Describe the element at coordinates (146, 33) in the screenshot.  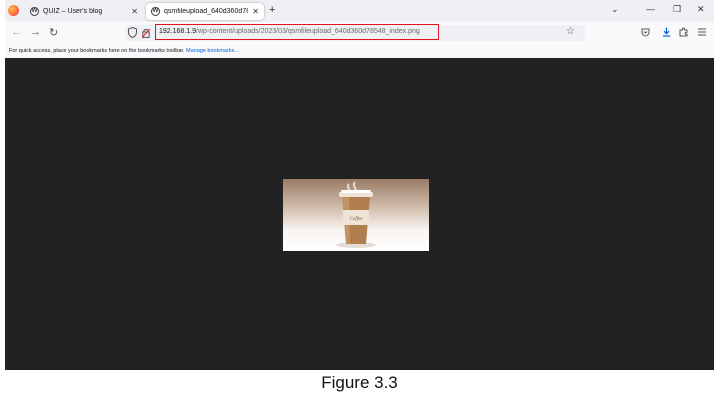
I see `insecure-lock-icon` at that location.